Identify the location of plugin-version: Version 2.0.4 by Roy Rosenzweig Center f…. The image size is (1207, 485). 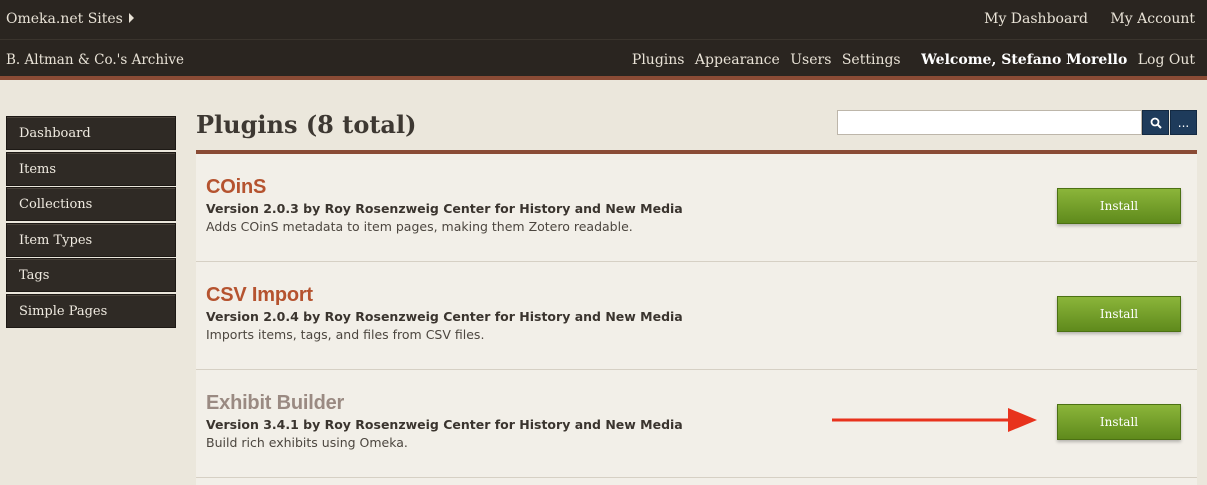
(444, 316).